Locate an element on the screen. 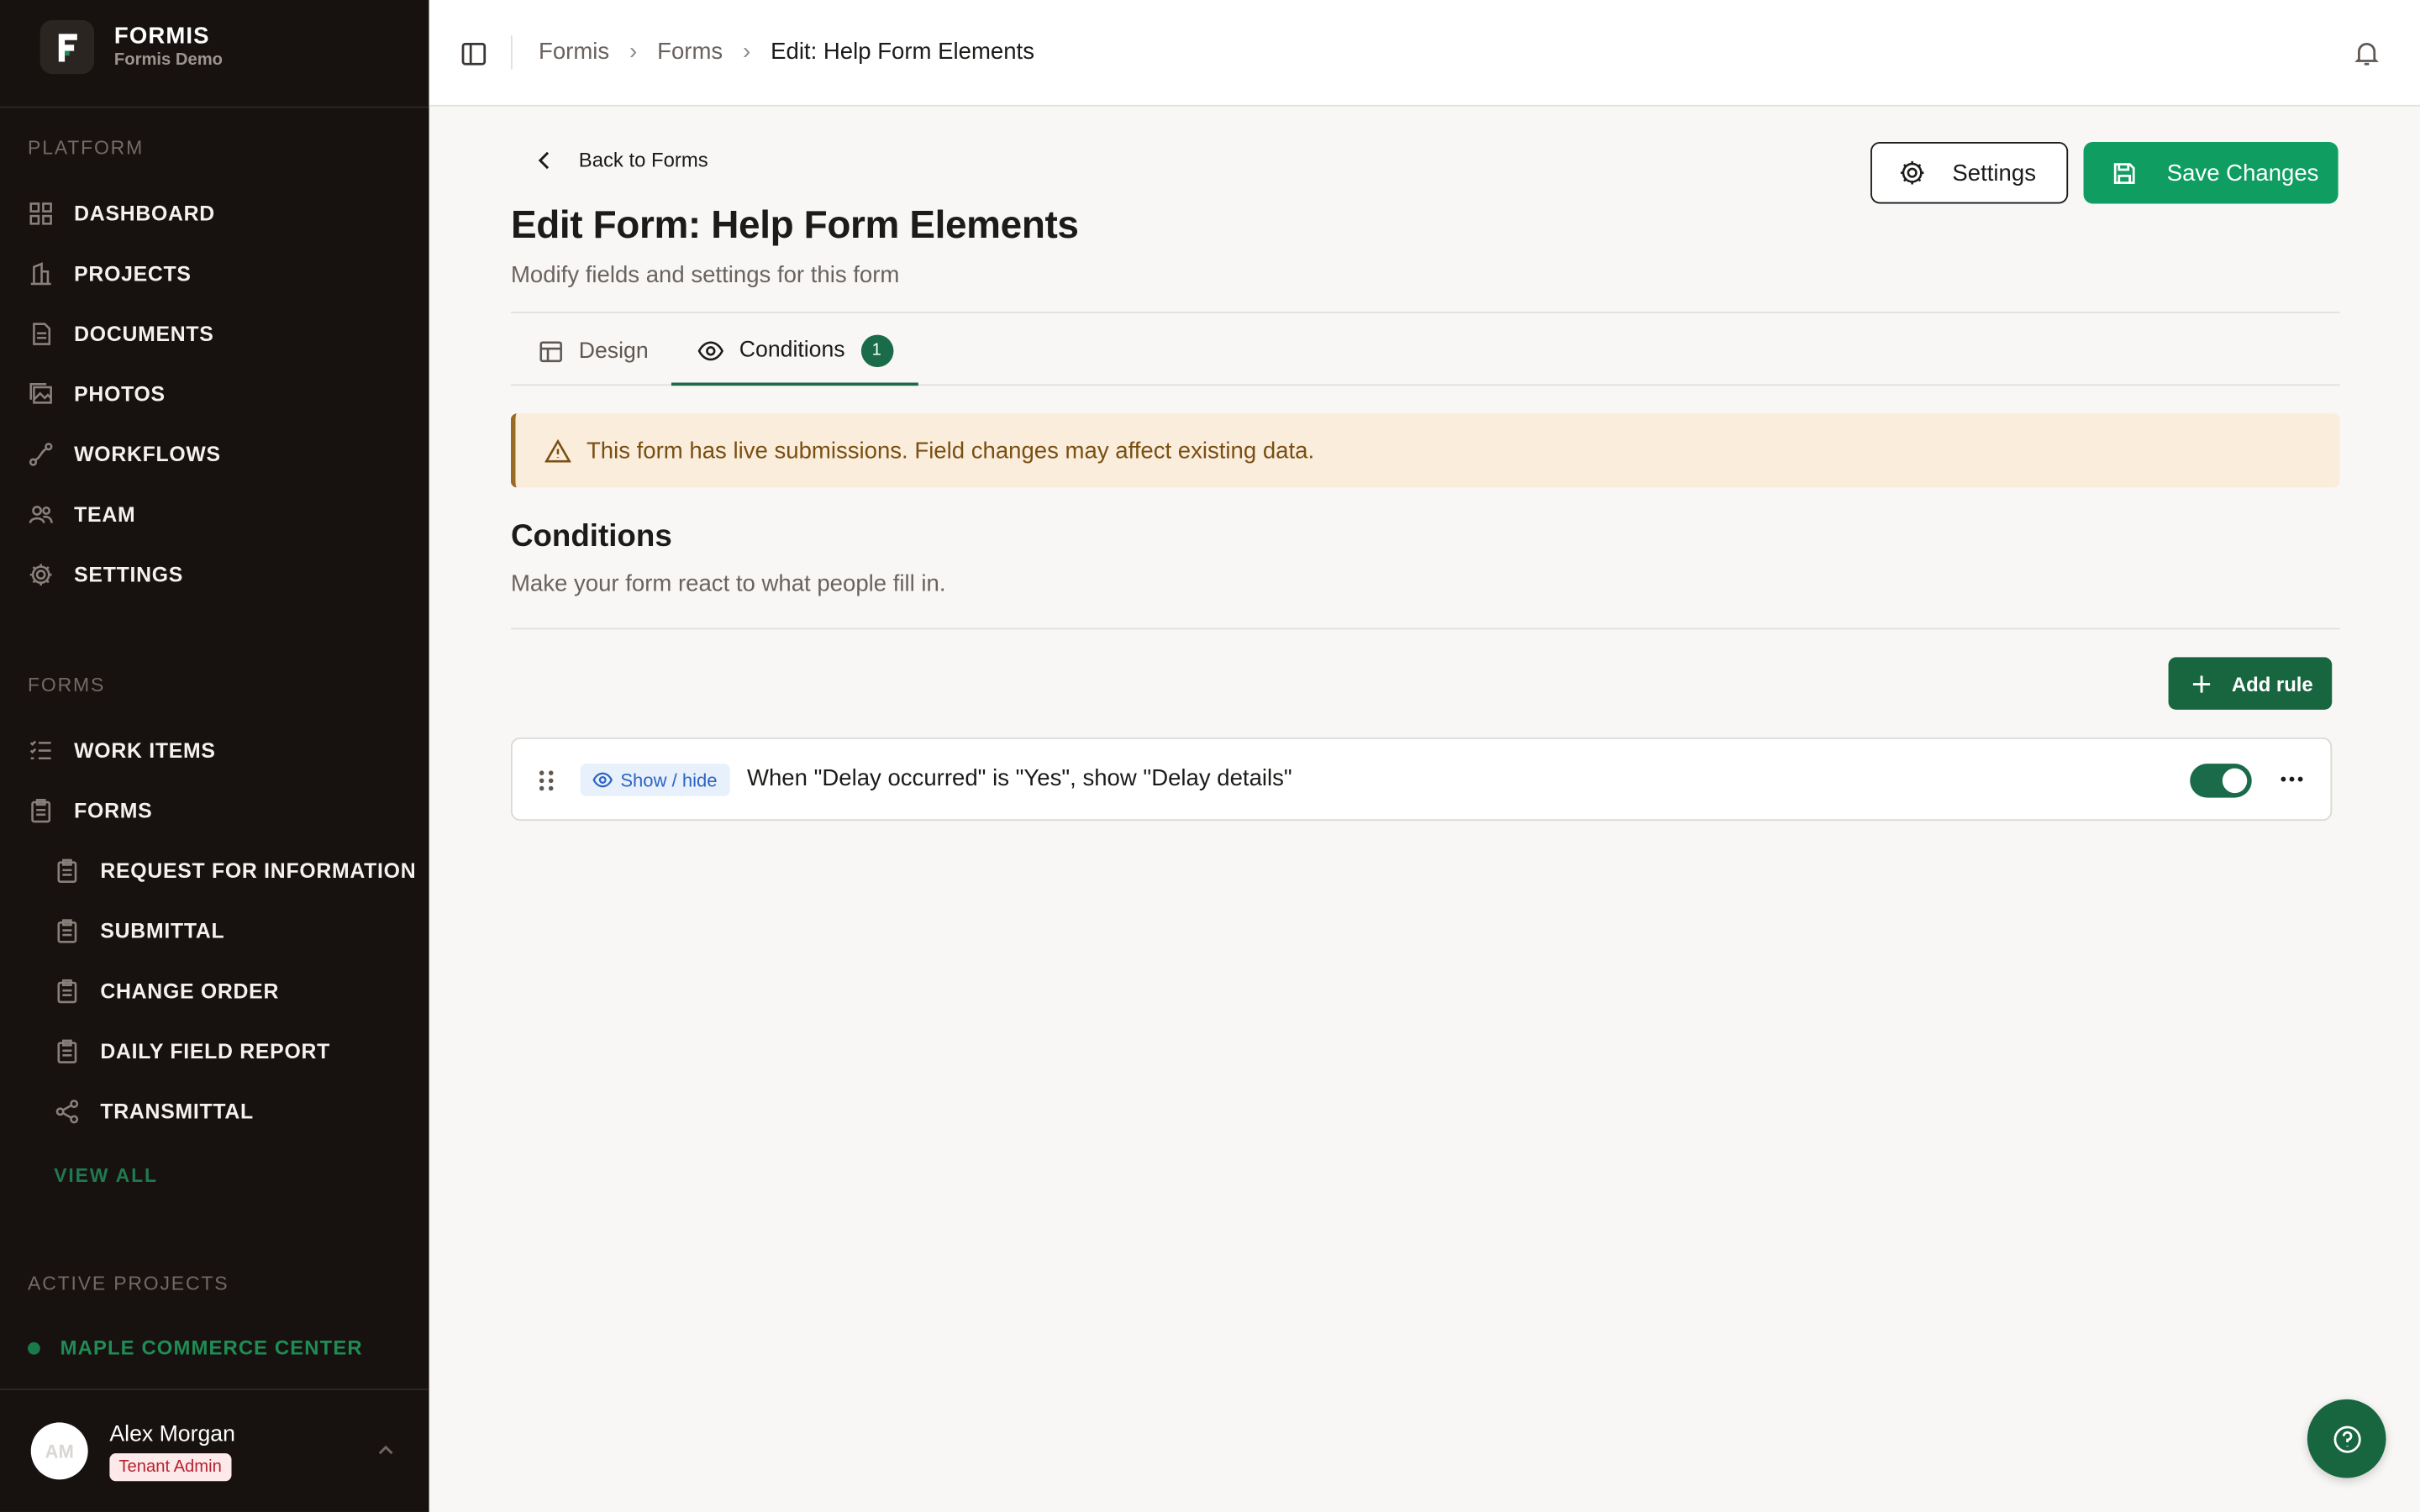 The width and height of the screenshot is (2420, 1512). sidebar-divider is located at coordinates (214, 107).